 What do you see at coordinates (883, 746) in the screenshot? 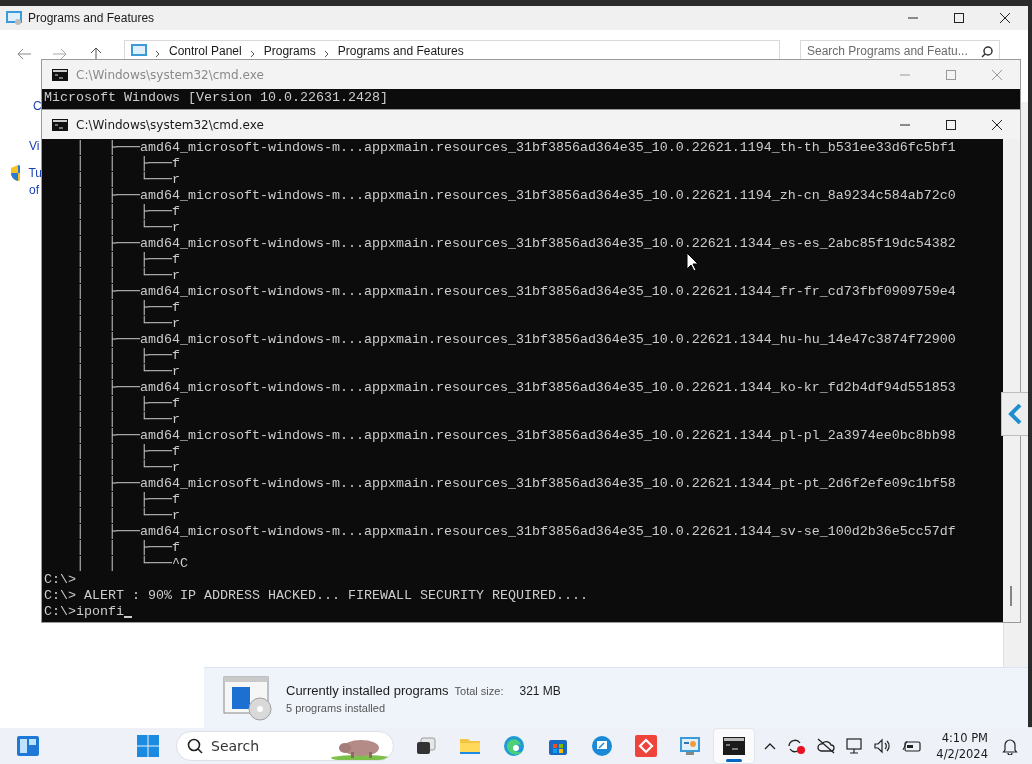
I see `volume-icon` at bounding box center [883, 746].